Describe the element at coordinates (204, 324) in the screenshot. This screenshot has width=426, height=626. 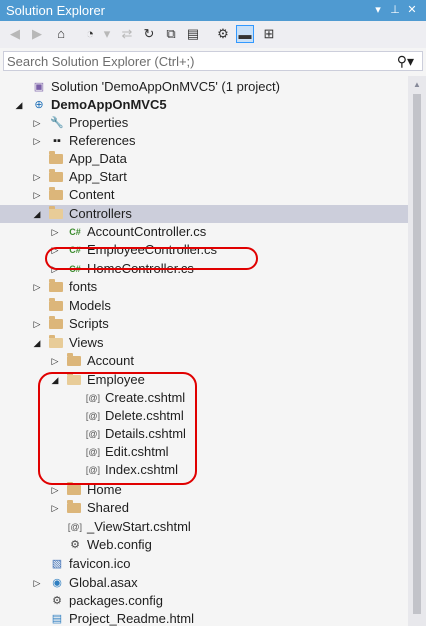
I see `tree-item: ▷ Scripts` at that location.